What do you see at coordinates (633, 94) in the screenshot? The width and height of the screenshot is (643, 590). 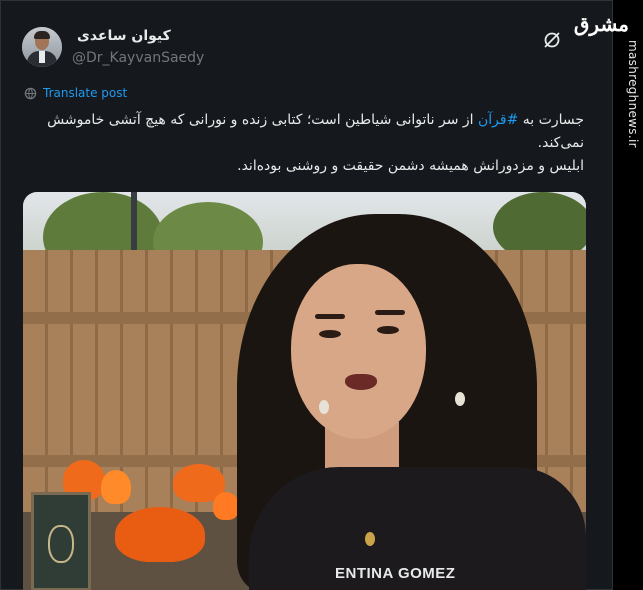 I see `watermark-site: mashreghnews.ir` at bounding box center [633, 94].